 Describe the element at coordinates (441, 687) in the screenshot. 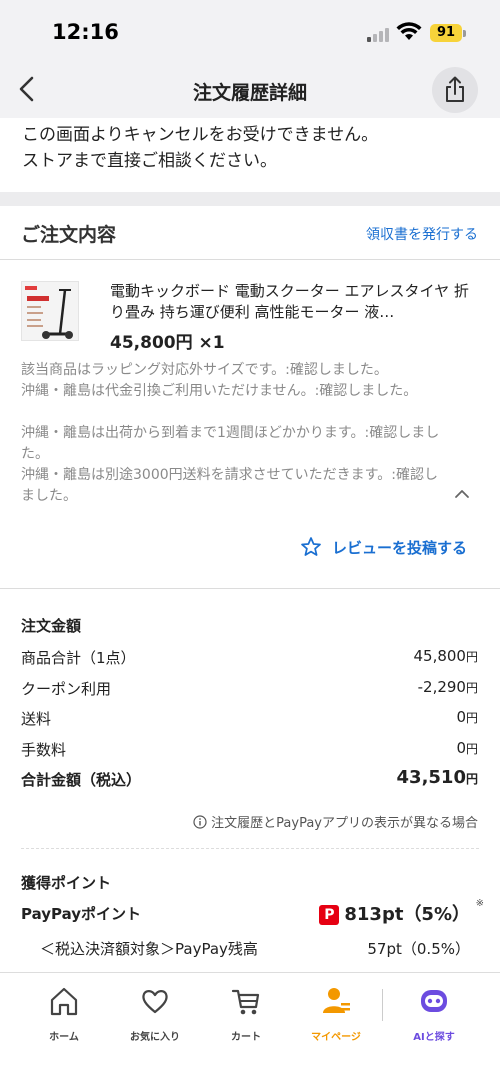

I see `coupon-amount: -2,290` at that location.